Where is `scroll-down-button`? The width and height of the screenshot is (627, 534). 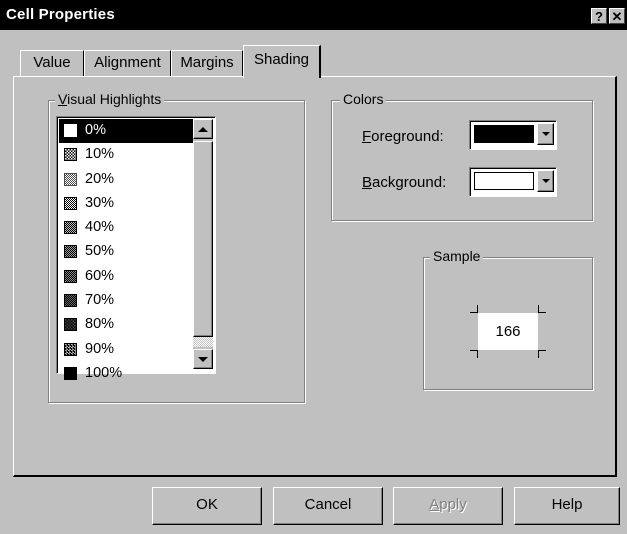
scroll-down-button is located at coordinates (203, 359).